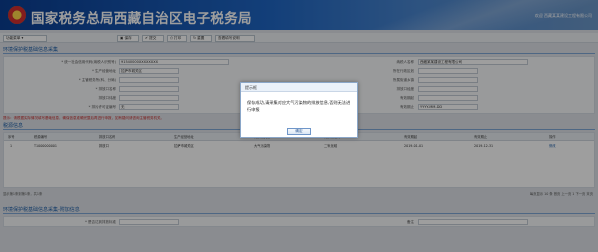 The height and width of the screenshot is (252, 598). I want to click on ok-button: 确定, so click(299, 131).